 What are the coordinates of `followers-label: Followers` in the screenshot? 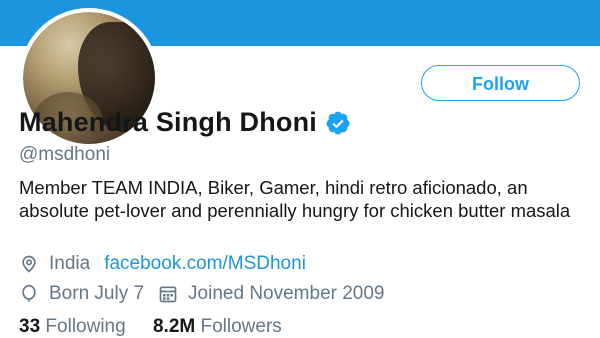 It's located at (241, 326).